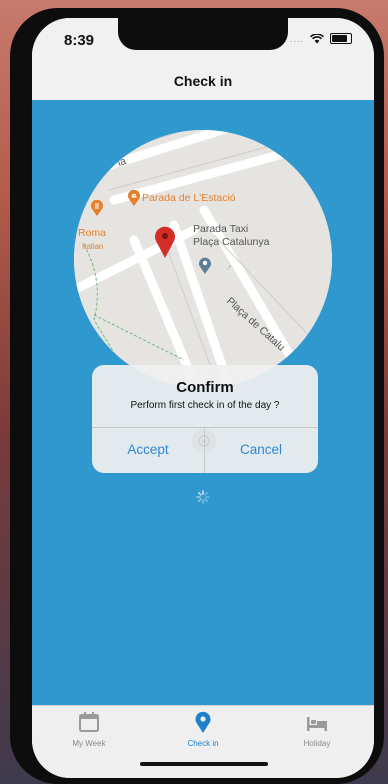  What do you see at coordinates (134, 198) in the screenshot?
I see `restaurant-pin-icon` at bounding box center [134, 198].